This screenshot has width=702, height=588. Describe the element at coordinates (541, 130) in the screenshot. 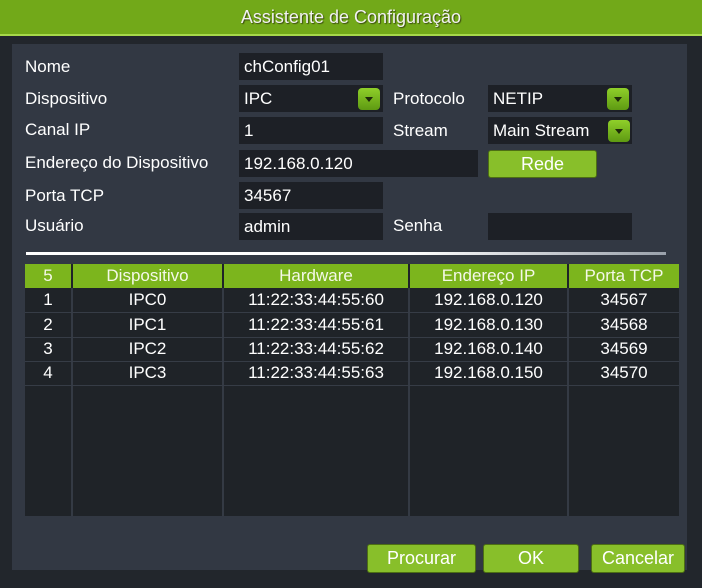

I see `stream-value: Main Stream` at that location.